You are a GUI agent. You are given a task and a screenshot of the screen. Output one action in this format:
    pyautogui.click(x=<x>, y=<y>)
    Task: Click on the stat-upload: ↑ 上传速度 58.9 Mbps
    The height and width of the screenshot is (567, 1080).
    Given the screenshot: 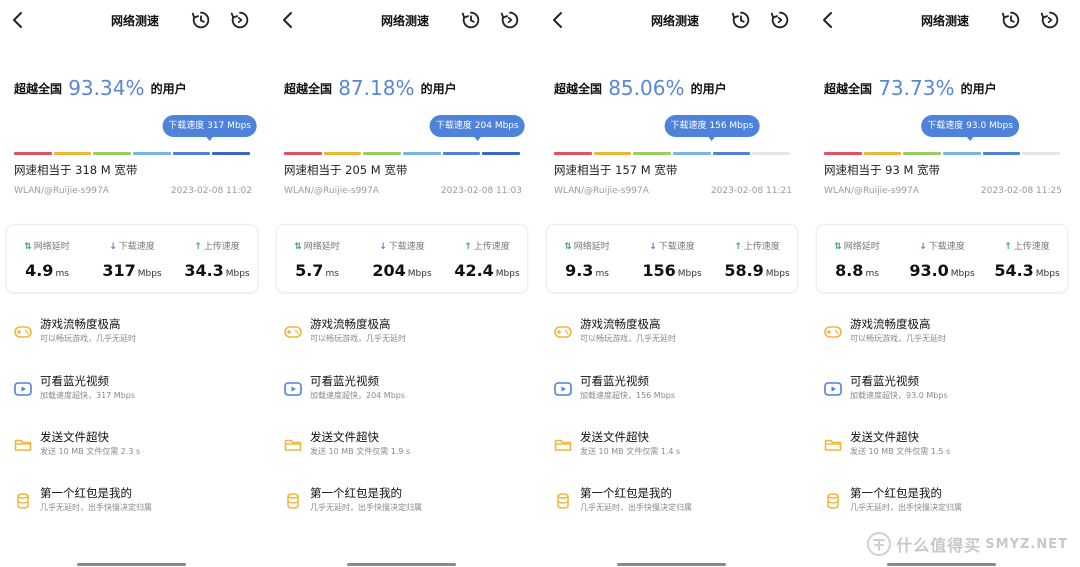 What is the action you would take?
    pyautogui.click(x=757, y=259)
    